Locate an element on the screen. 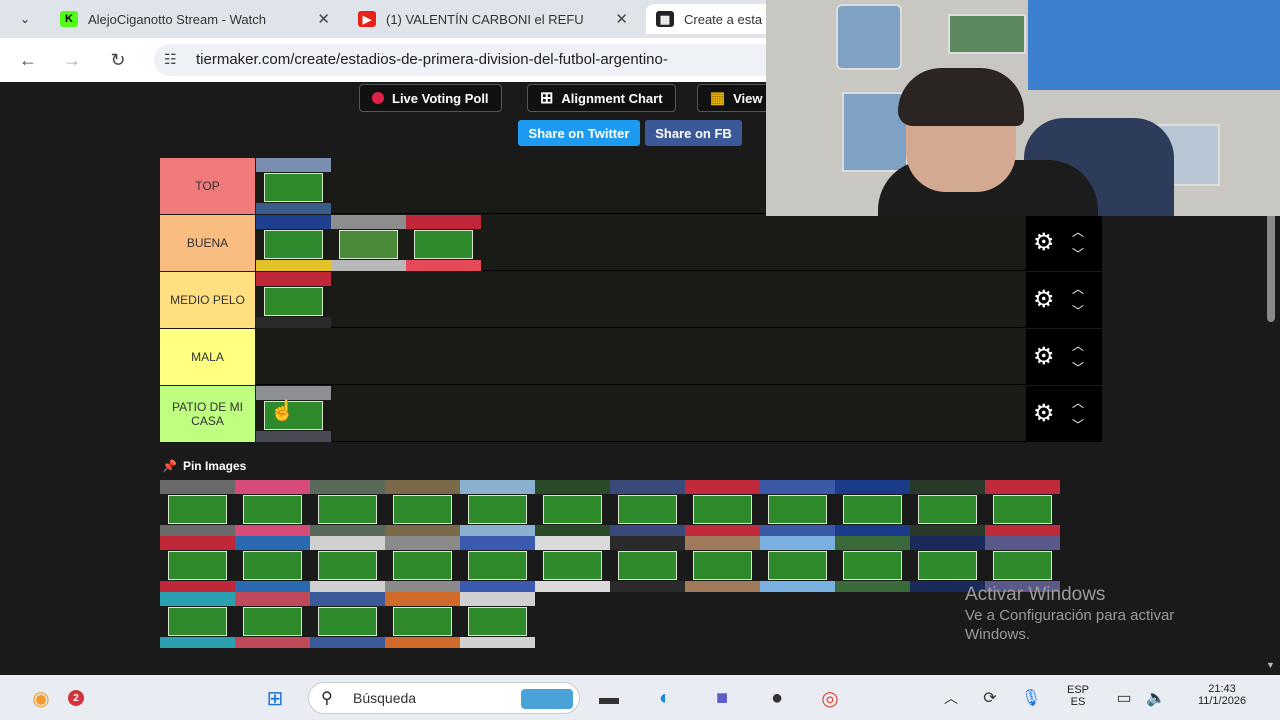 Image resolution: width=1280 pixels, height=720 pixels. pin-images-toggle: 📌 Pin Images is located at coordinates (204, 466).